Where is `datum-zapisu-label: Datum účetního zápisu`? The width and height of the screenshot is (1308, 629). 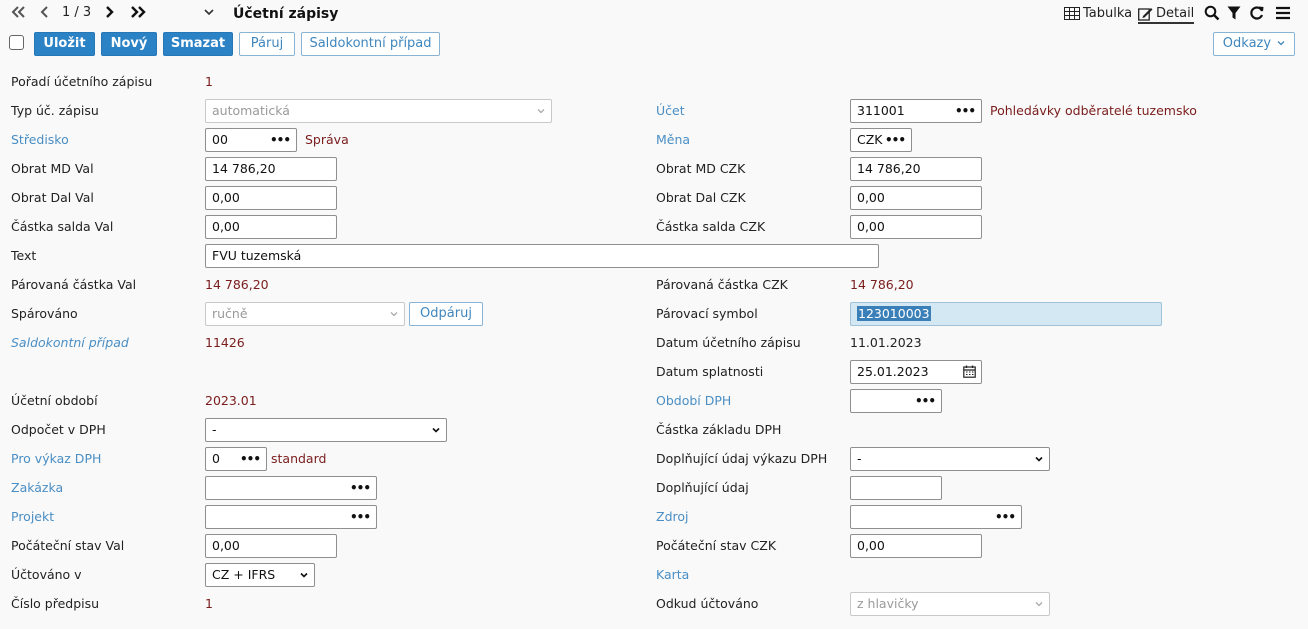 datum-zapisu-label: Datum účetního zápisu is located at coordinates (728, 342).